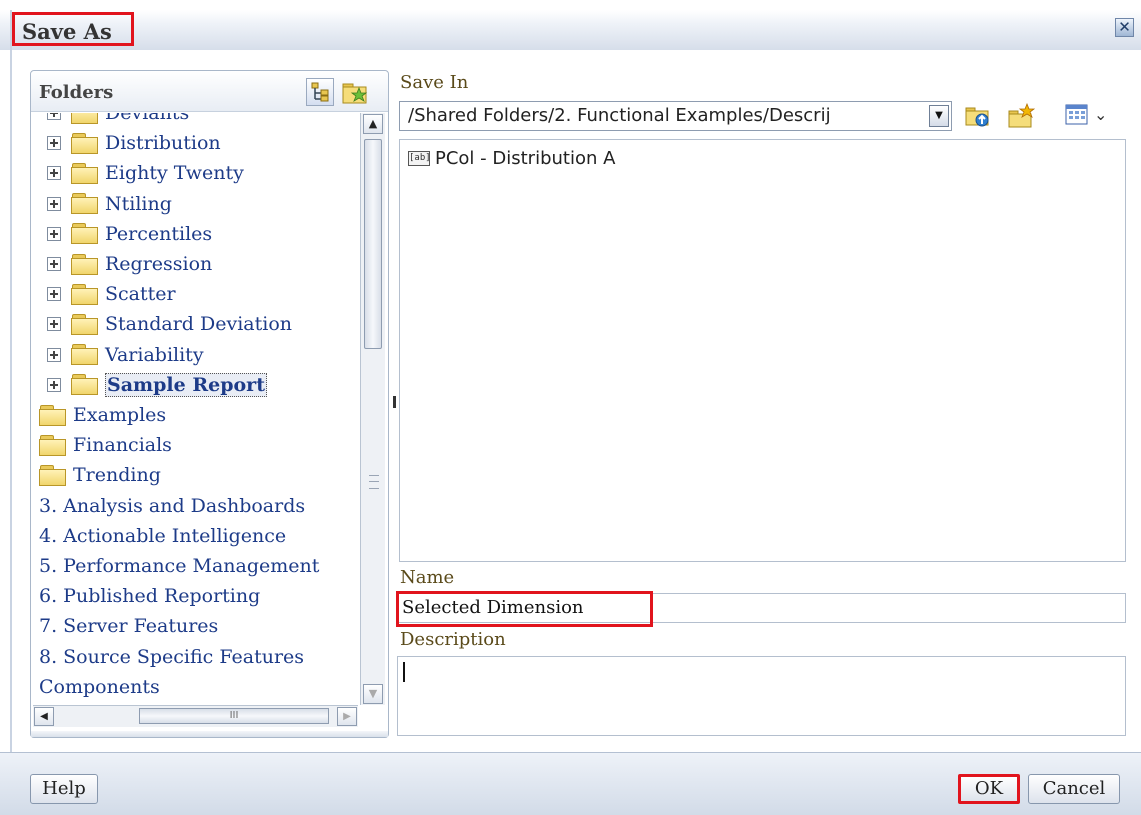 This screenshot has width=1141, height=815. Describe the element at coordinates (1078, 116) in the screenshot. I see `view-options-icon` at that location.